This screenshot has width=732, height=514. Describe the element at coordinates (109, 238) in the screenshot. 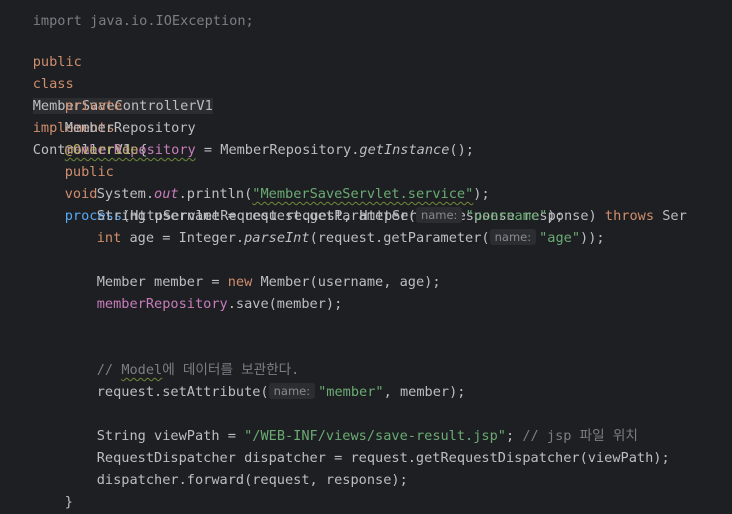

I see `keyword-int: int` at that location.